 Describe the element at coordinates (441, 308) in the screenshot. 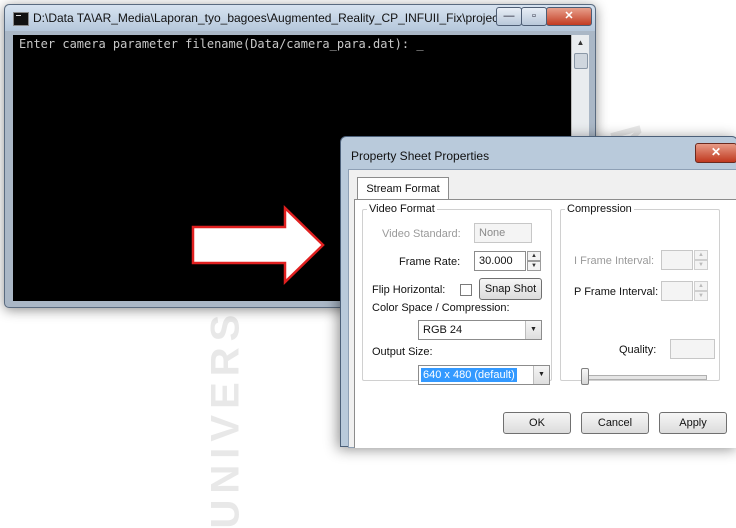

I see `color-space-label: Color Space / Compression:` at that location.